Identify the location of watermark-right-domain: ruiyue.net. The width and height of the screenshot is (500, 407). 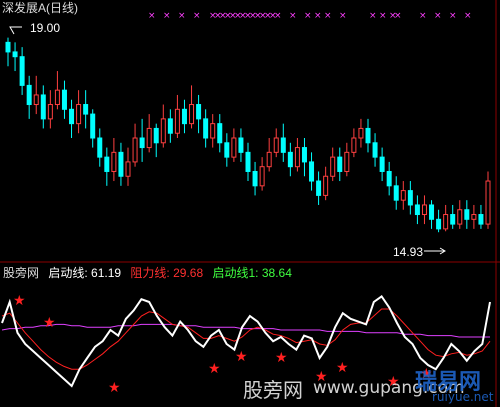
(463, 397).